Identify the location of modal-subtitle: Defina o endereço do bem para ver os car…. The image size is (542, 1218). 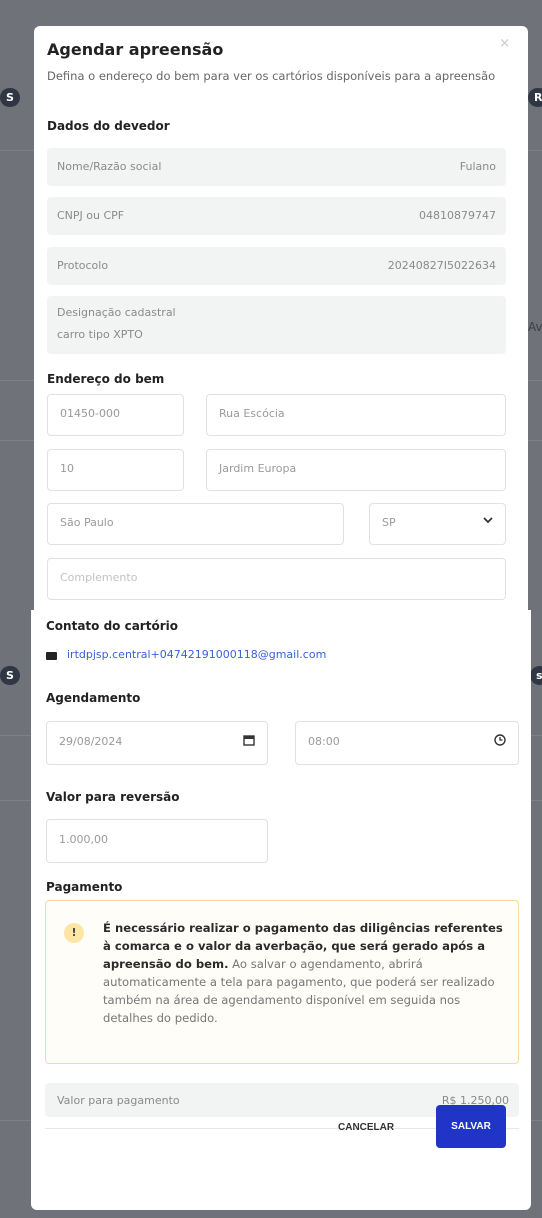
(271, 76).